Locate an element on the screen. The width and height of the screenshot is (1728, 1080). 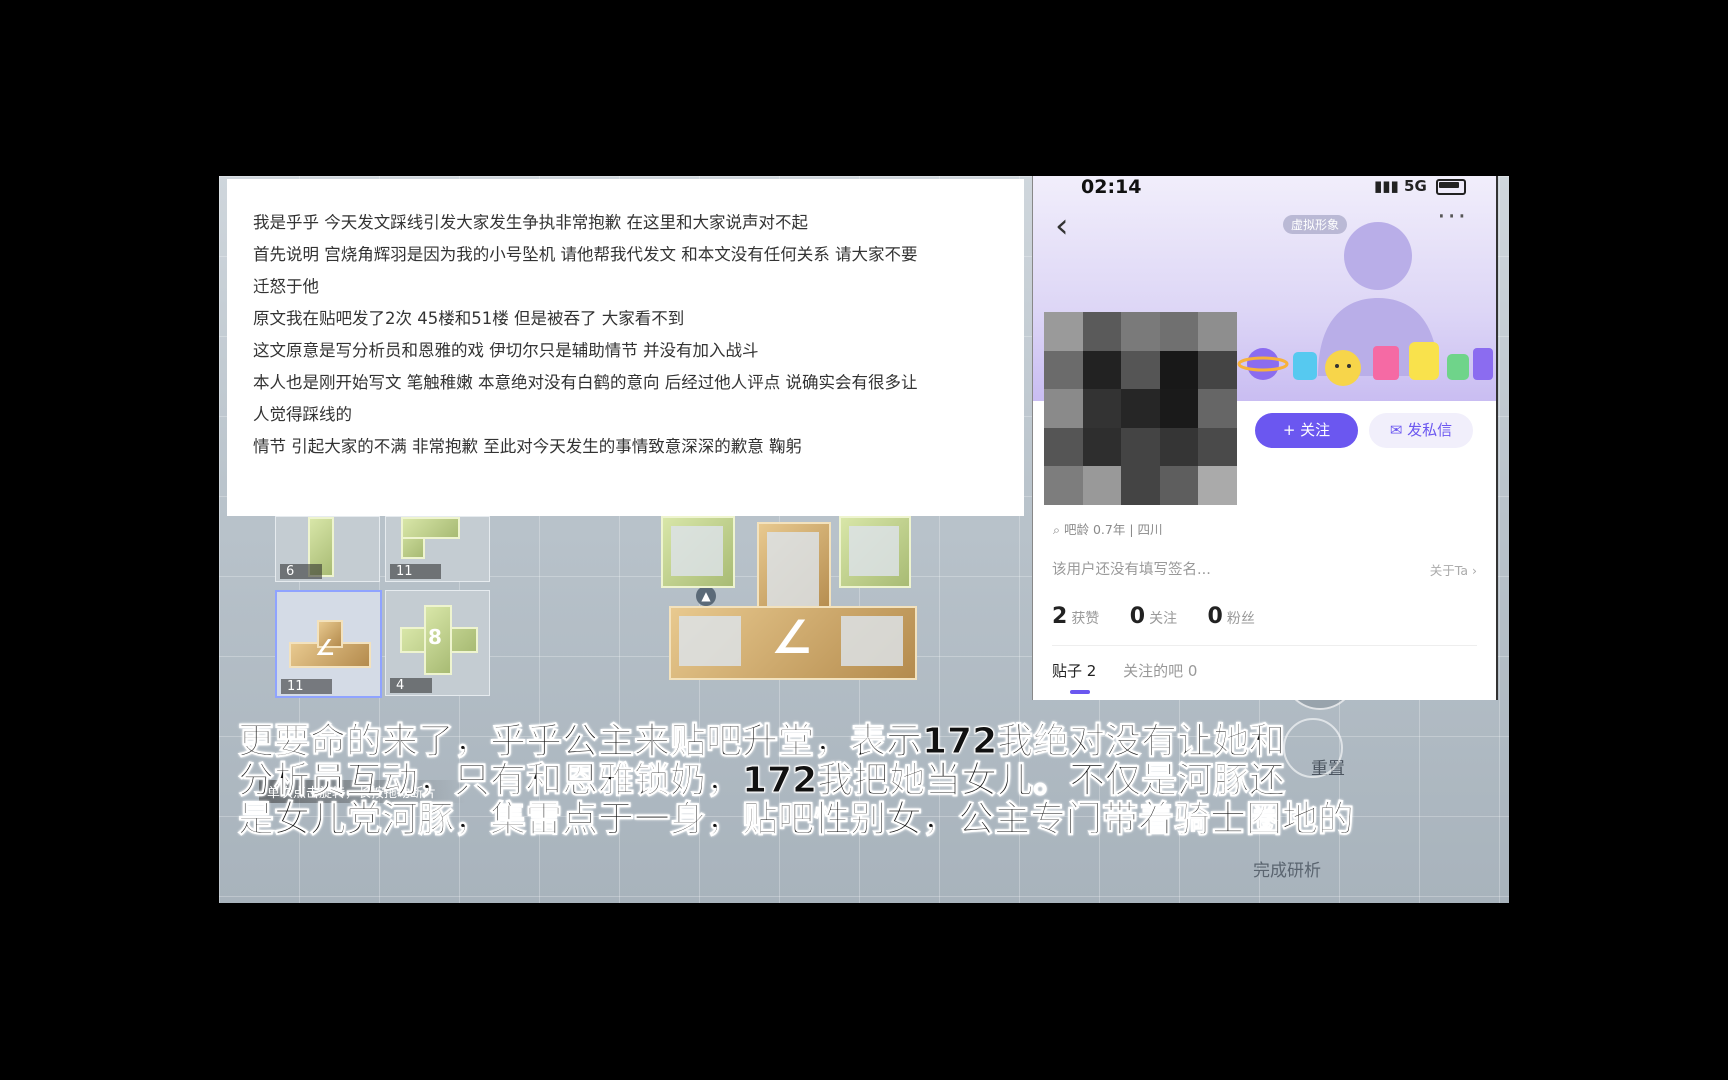
network-label: 5G is located at coordinates (1415, 186).